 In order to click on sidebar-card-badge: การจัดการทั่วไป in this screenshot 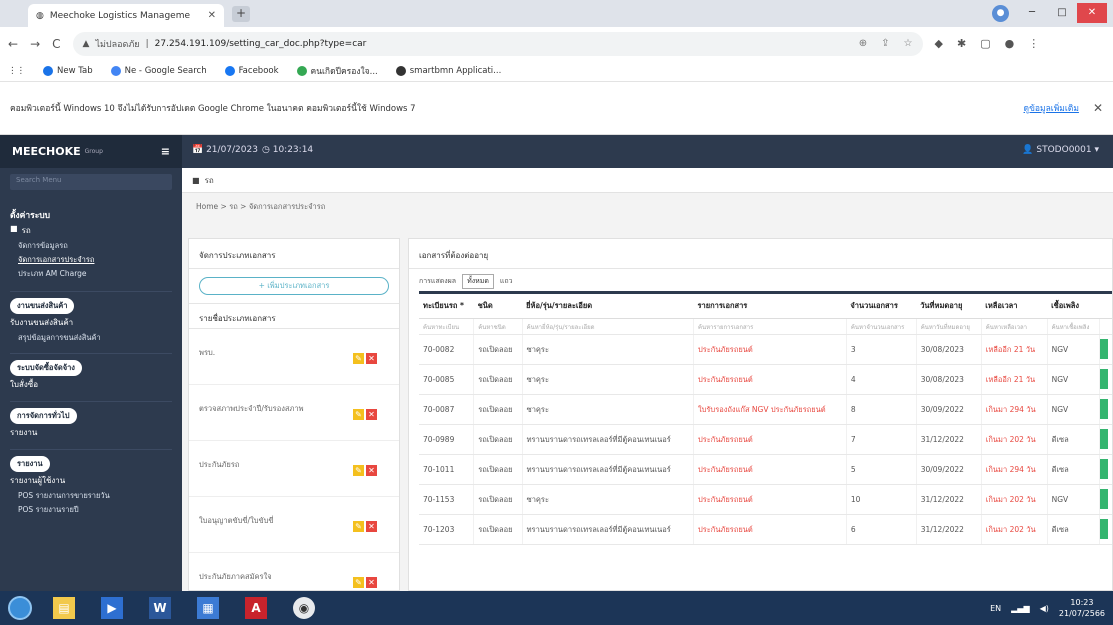, I will do `click(43, 416)`.